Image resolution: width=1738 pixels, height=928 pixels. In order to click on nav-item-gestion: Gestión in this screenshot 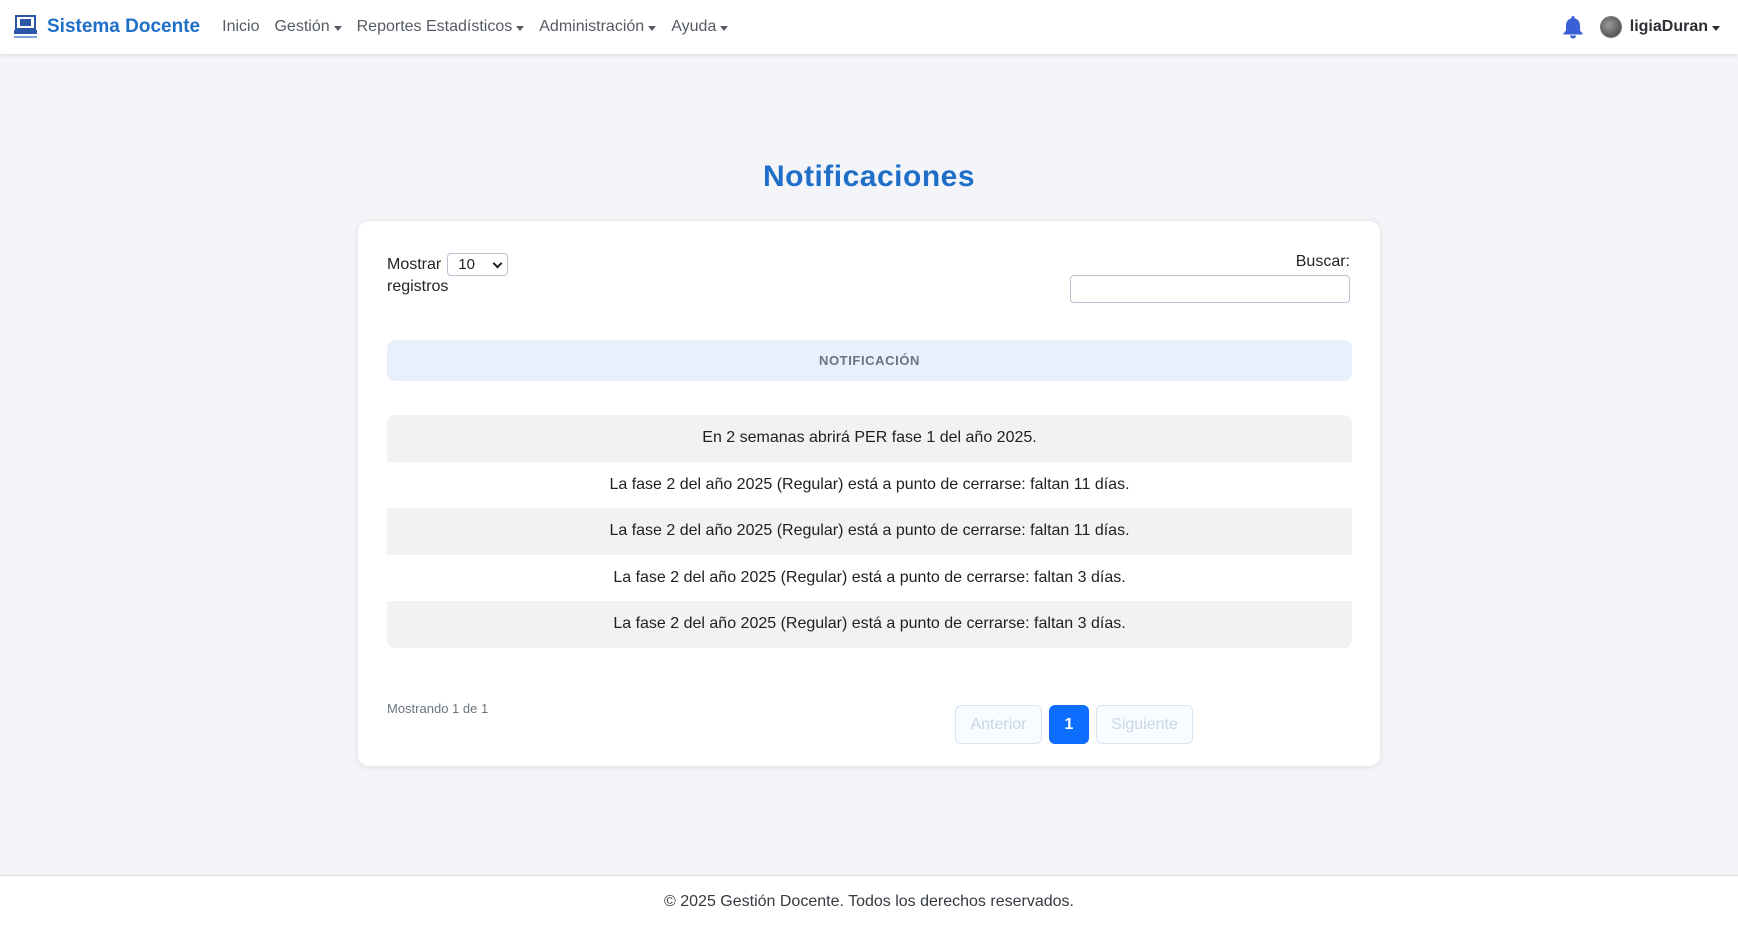, I will do `click(308, 27)`.